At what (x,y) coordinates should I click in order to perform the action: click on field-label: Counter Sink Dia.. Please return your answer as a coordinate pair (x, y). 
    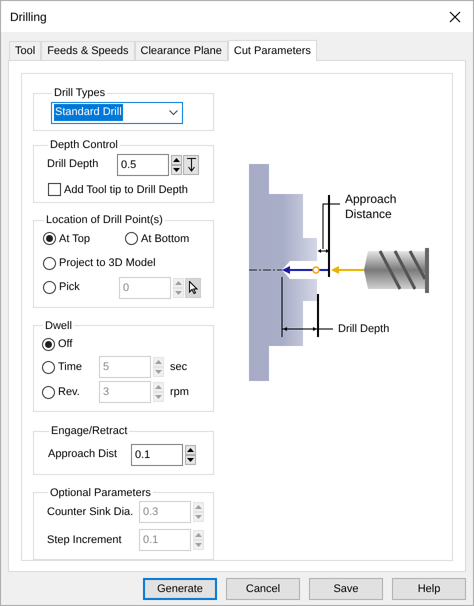
    Looking at the image, I should click on (90, 512).